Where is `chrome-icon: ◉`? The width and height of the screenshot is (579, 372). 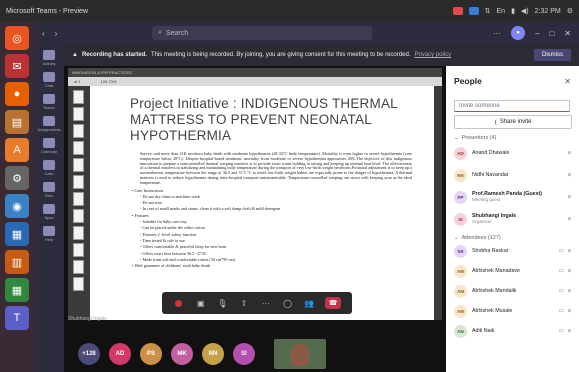
chrome-icon: ◉ is located at coordinates (17, 206).